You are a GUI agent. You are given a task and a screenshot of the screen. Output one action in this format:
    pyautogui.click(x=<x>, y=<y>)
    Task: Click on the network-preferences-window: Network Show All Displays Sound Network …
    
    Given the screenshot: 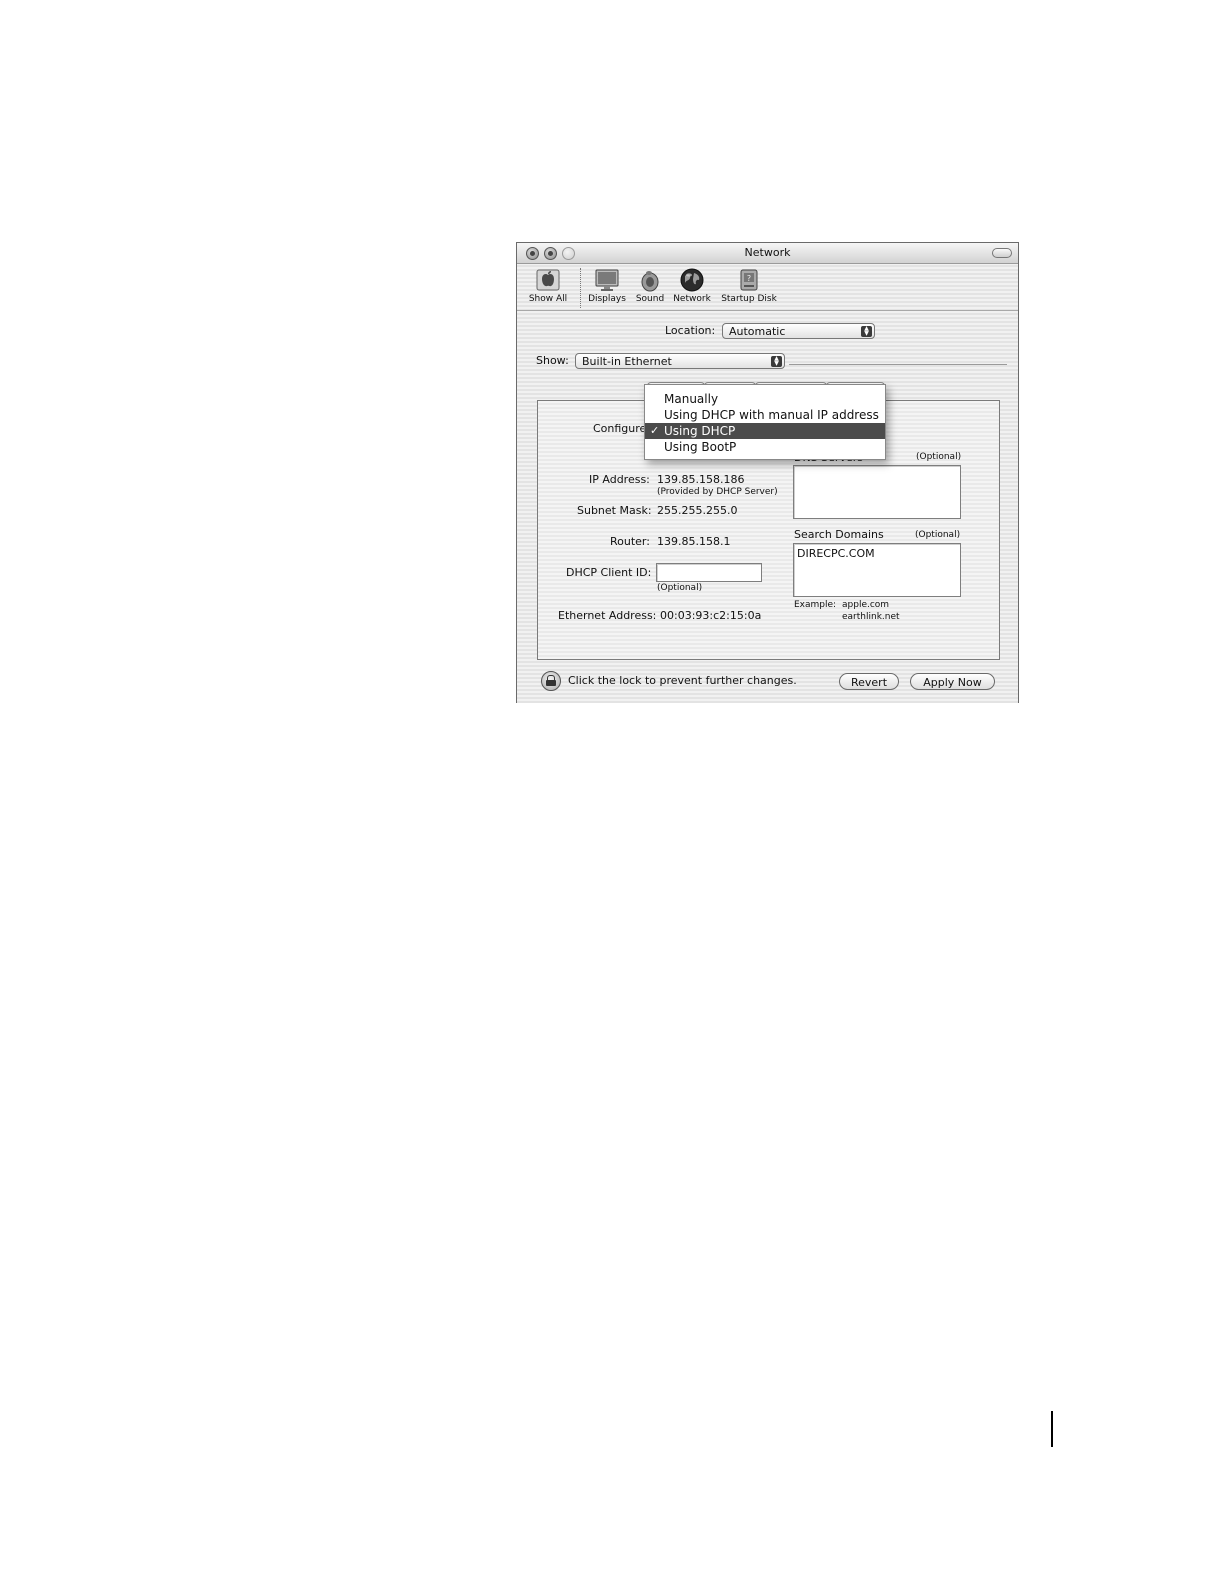 What is the action you would take?
    pyautogui.click(x=767, y=472)
    